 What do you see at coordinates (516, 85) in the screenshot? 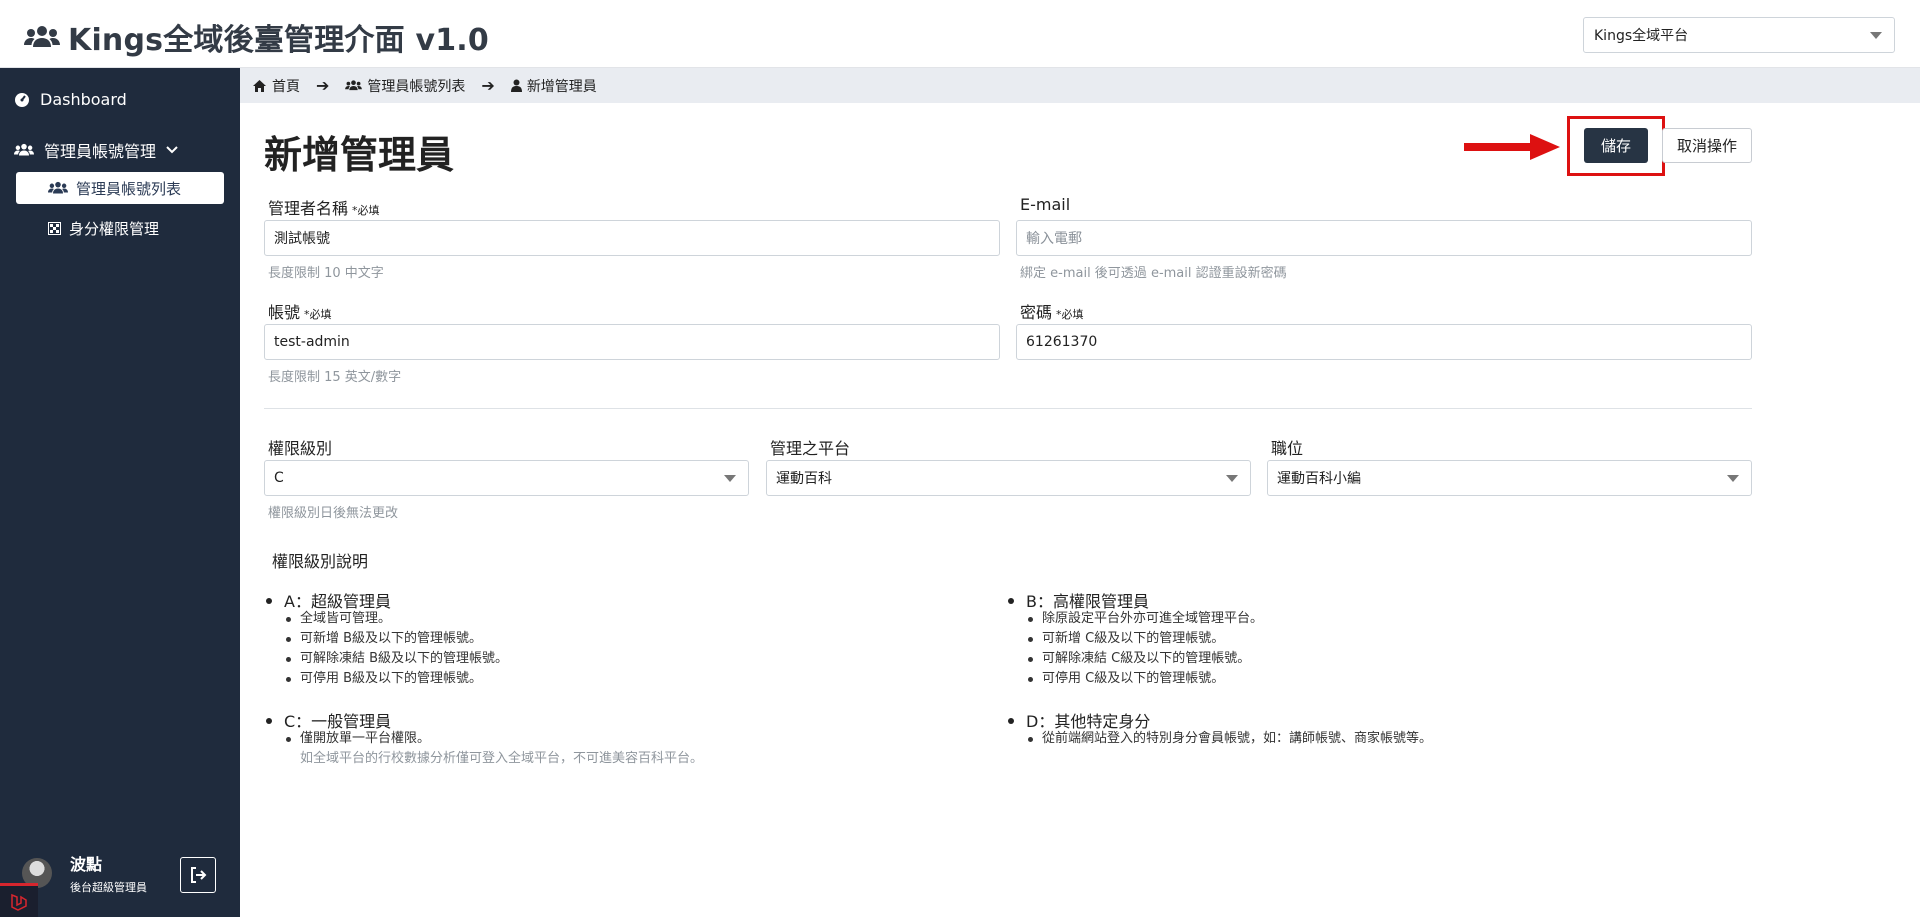
I see `user-icon` at bounding box center [516, 85].